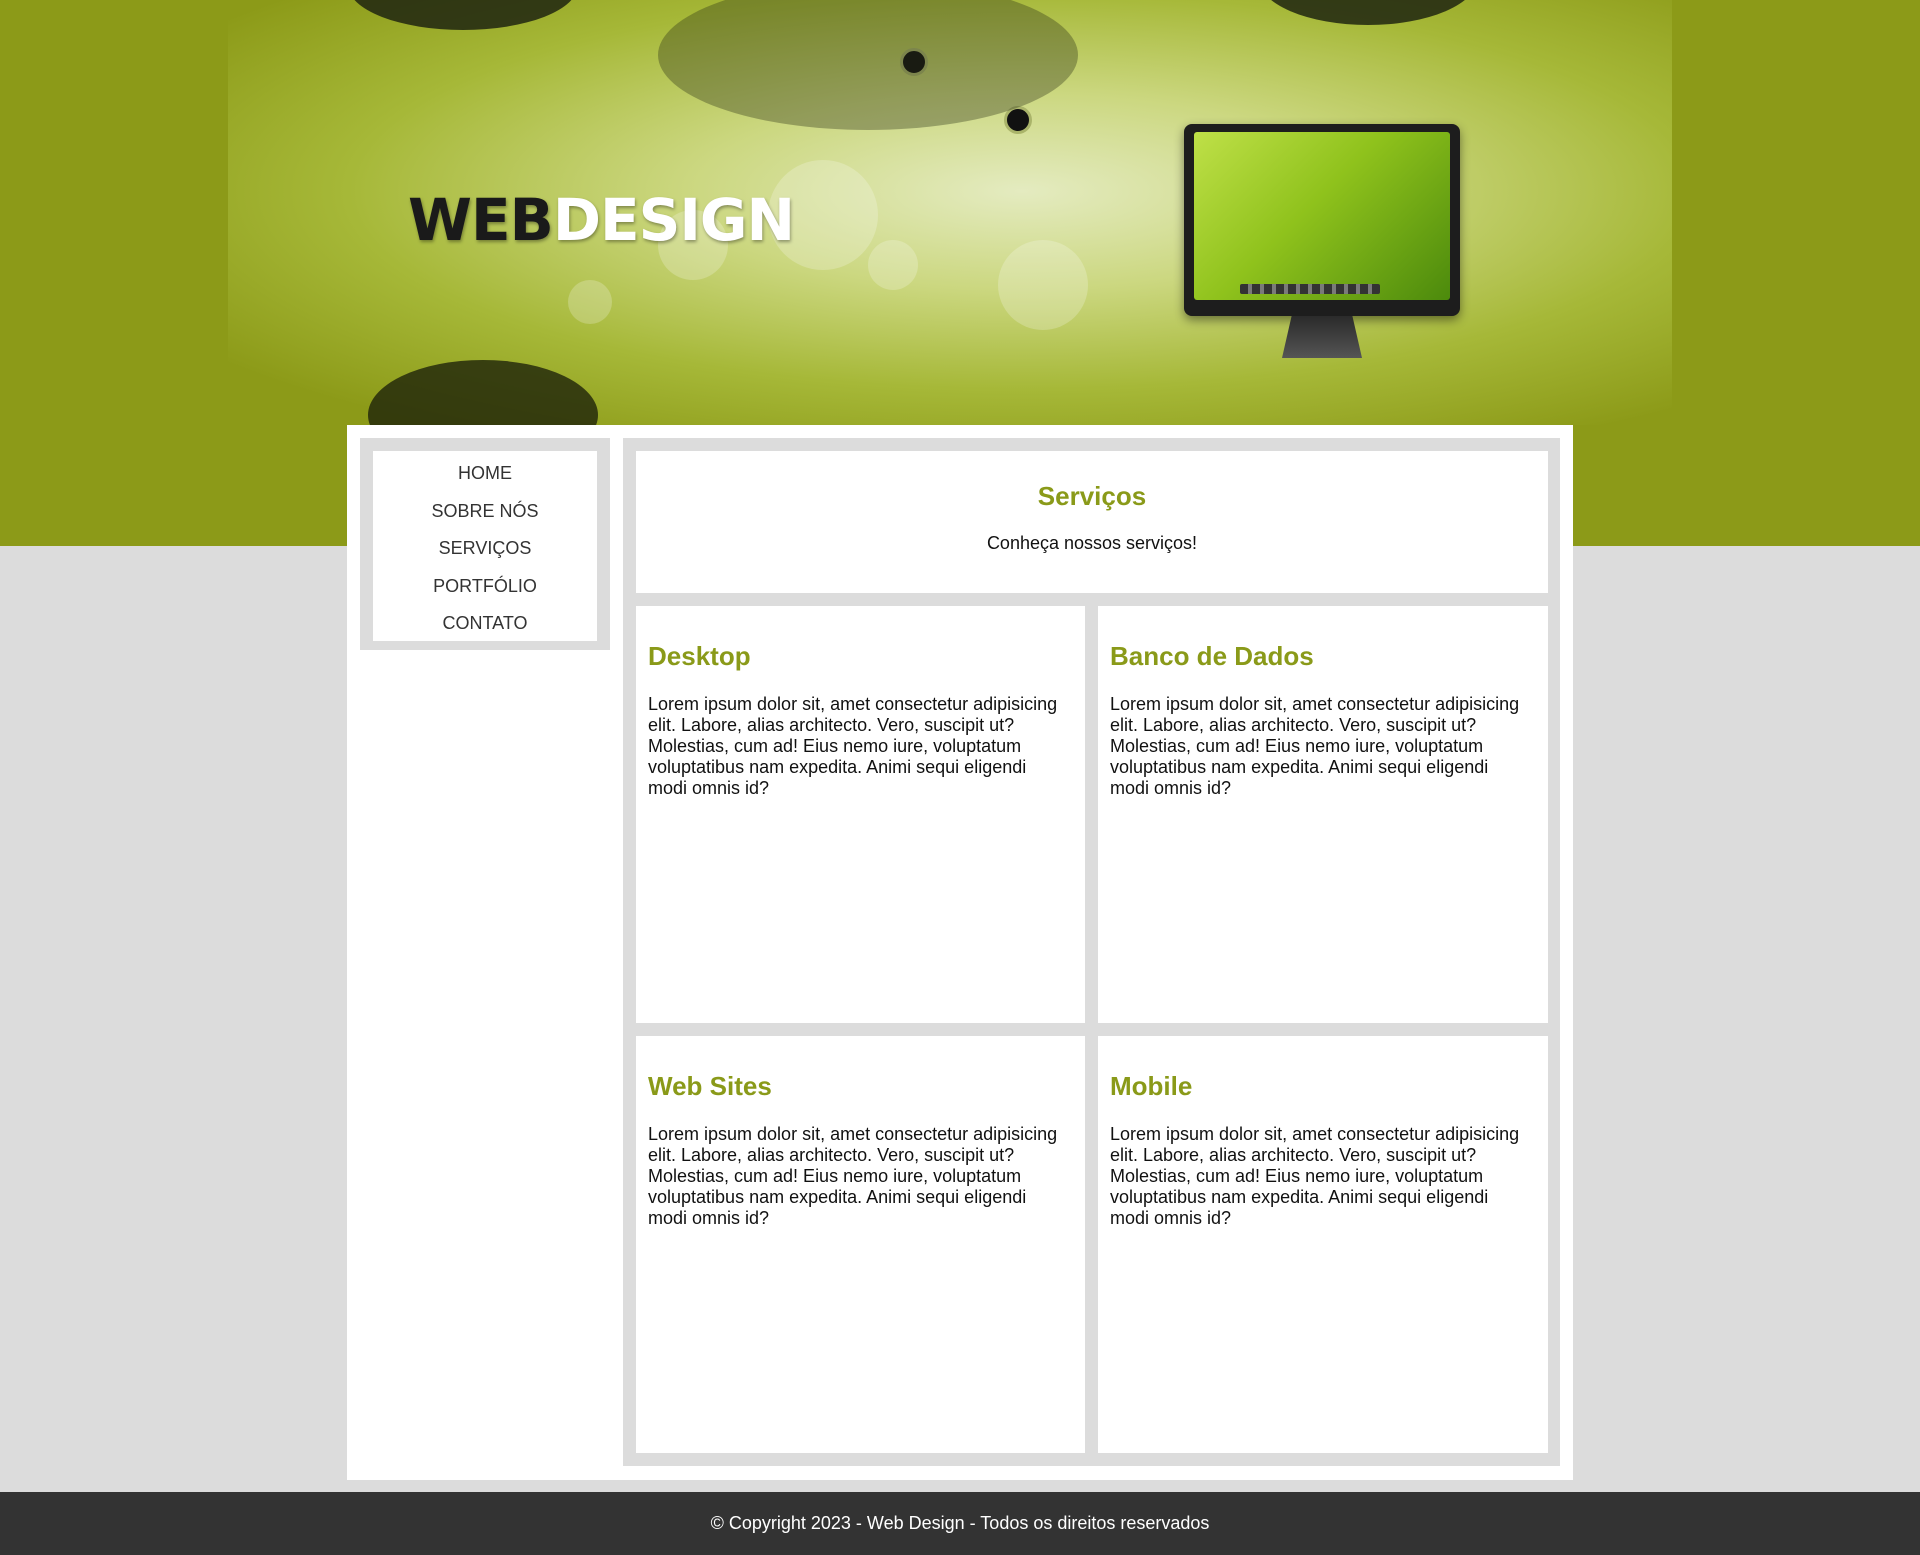 The image size is (1920, 1555). I want to click on service-title: Mobile, so click(1151, 1086).